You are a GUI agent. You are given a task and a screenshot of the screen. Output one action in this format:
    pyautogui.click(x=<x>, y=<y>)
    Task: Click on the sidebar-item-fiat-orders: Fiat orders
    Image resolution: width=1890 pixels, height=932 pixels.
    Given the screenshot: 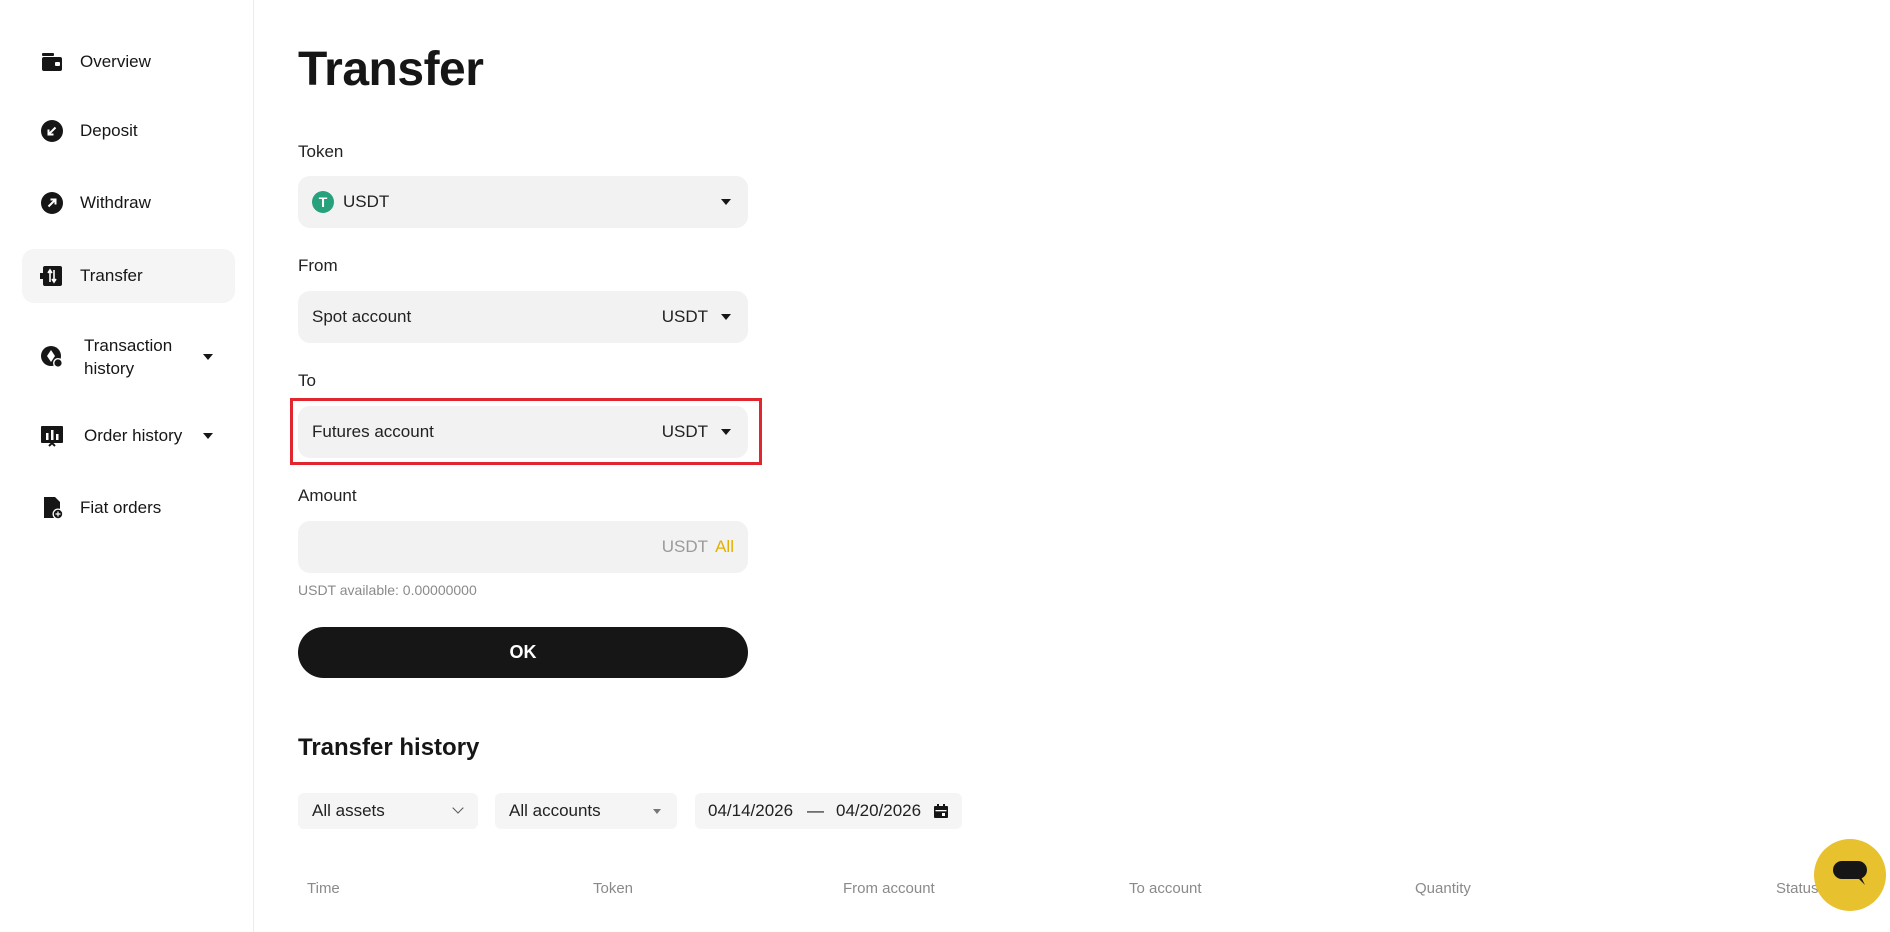 What is the action you would take?
    pyautogui.click(x=128, y=508)
    